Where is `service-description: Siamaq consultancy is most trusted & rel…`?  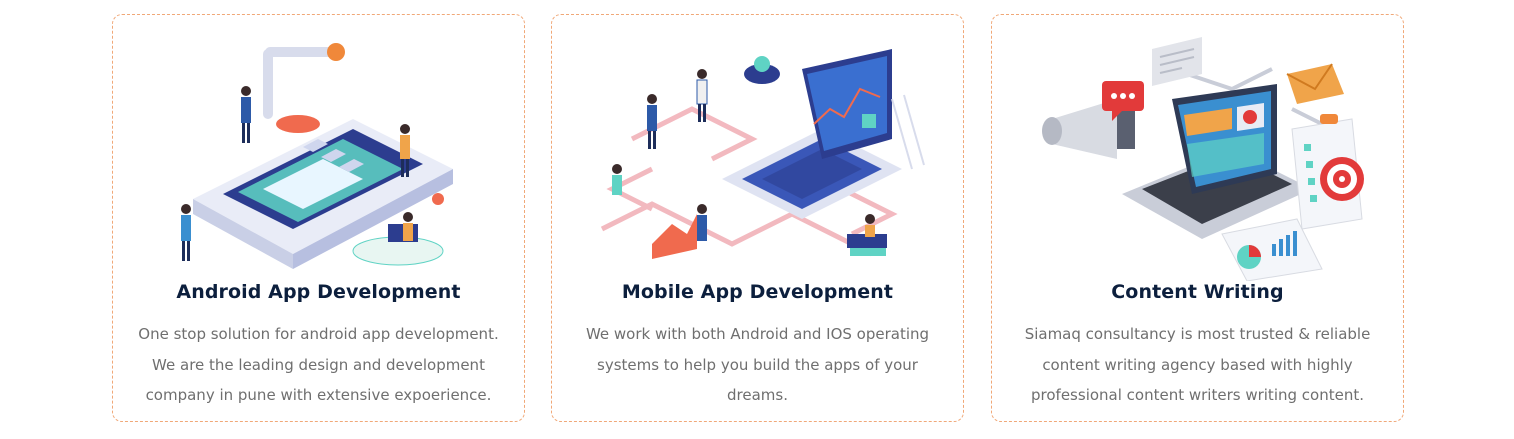 service-description: Siamaq consultancy is most trusted & rel… is located at coordinates (1197, 364).